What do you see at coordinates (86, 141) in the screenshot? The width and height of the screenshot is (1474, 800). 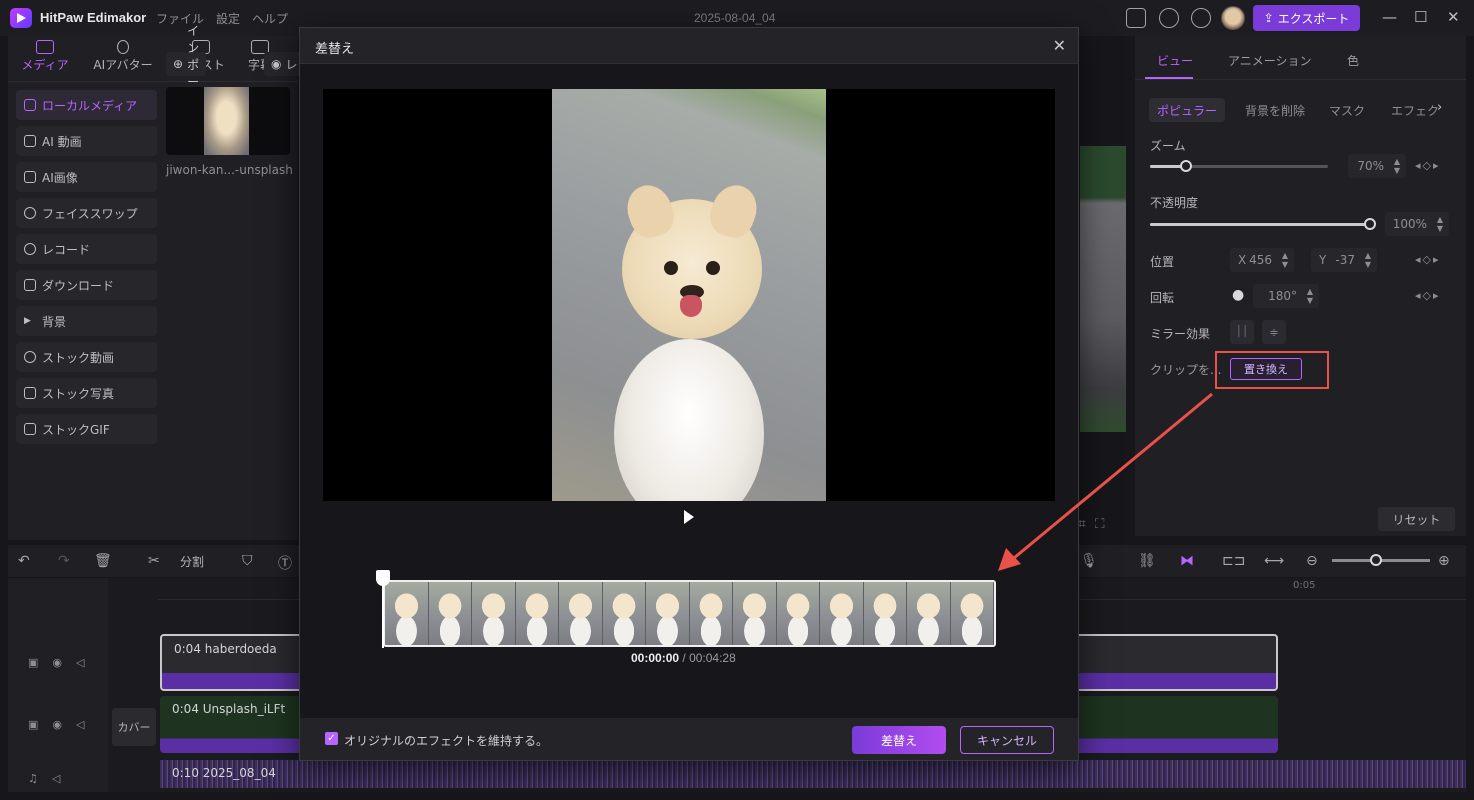 I see `sidebar-item-ai-video: AI 動画` at bounding box center [86, 141].